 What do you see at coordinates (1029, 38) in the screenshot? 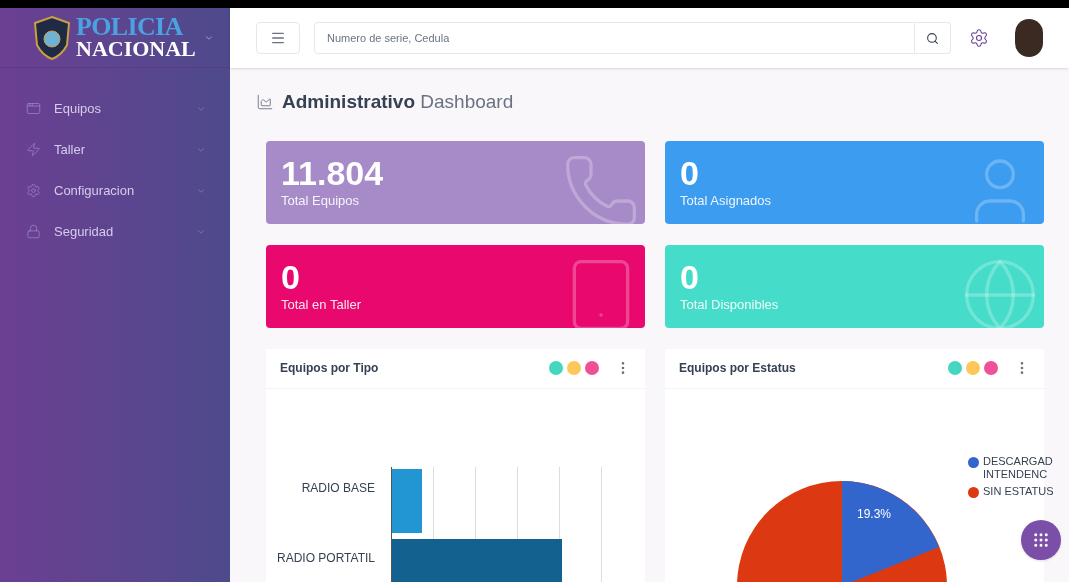
I see `avatar` at bounding box center [1029, 38].